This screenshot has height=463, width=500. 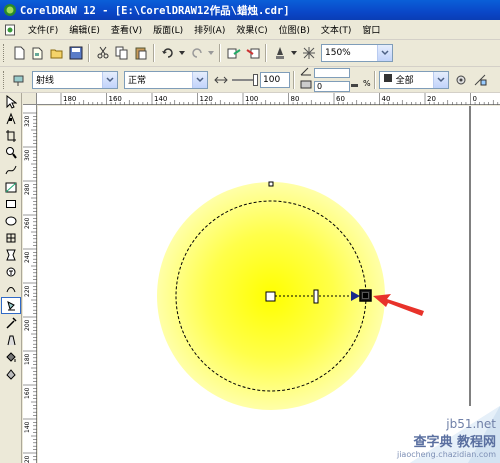 What do you see at coordinates (316, 296) in the screenshot?
I see `fill-midpoint-slider` at bounding box center [316, 296].